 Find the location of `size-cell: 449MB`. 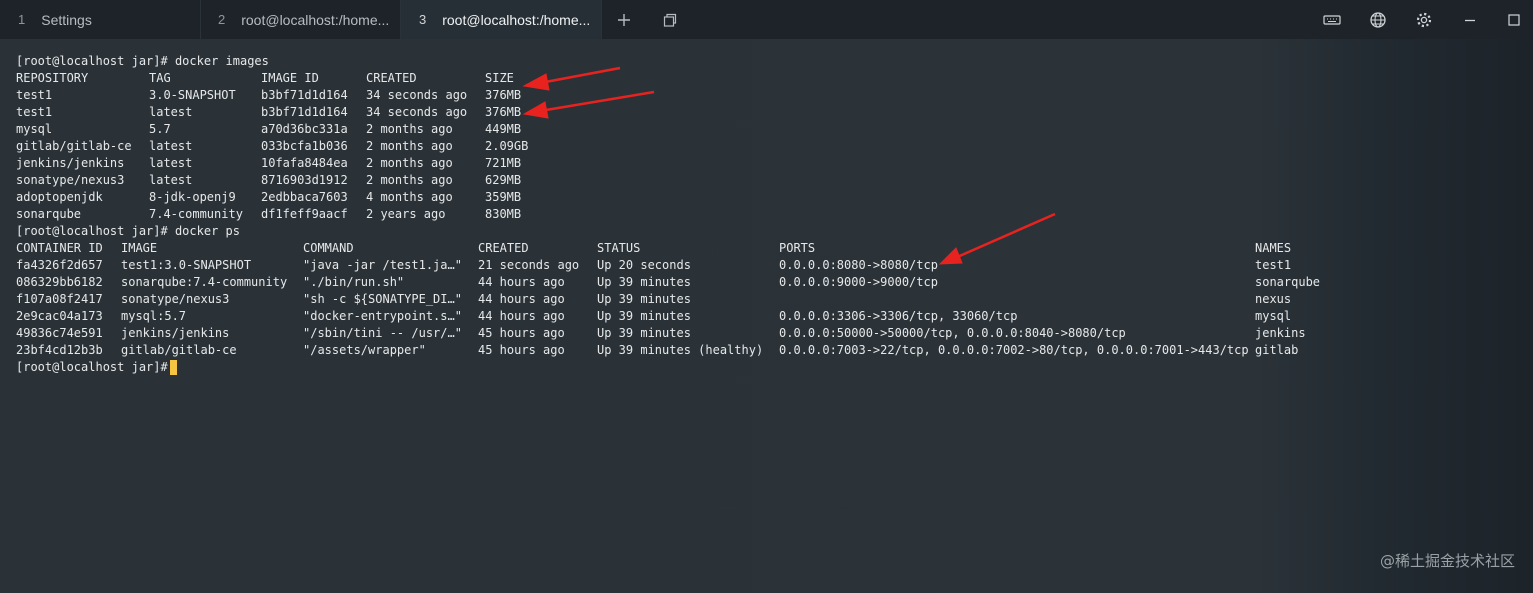

size-cell: 449MB is located at coordinates (503, 129).